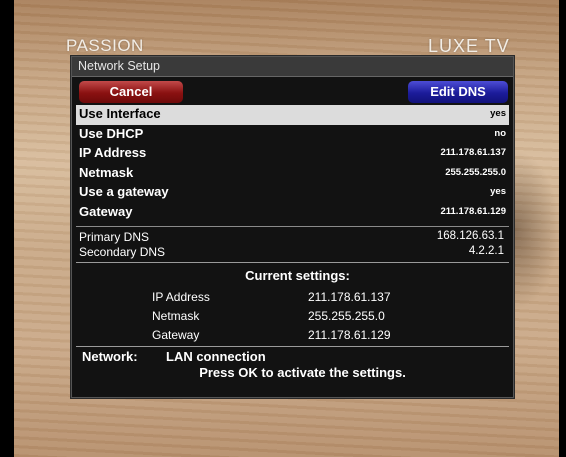 The image size is (566, 457). Describe the element at coordinates (292, 135) in the screenshot. I see `setting-row-use-dhcp: Use DHCP no` at that location.